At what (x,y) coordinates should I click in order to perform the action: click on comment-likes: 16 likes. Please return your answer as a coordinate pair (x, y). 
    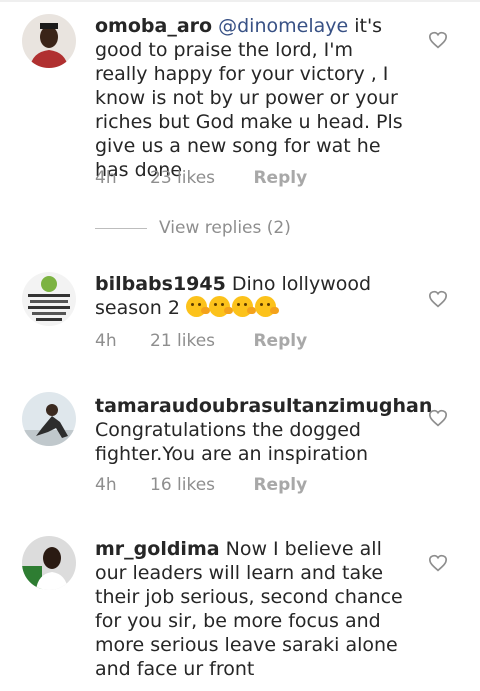
    Looking at the image, I should click on (182, 485).